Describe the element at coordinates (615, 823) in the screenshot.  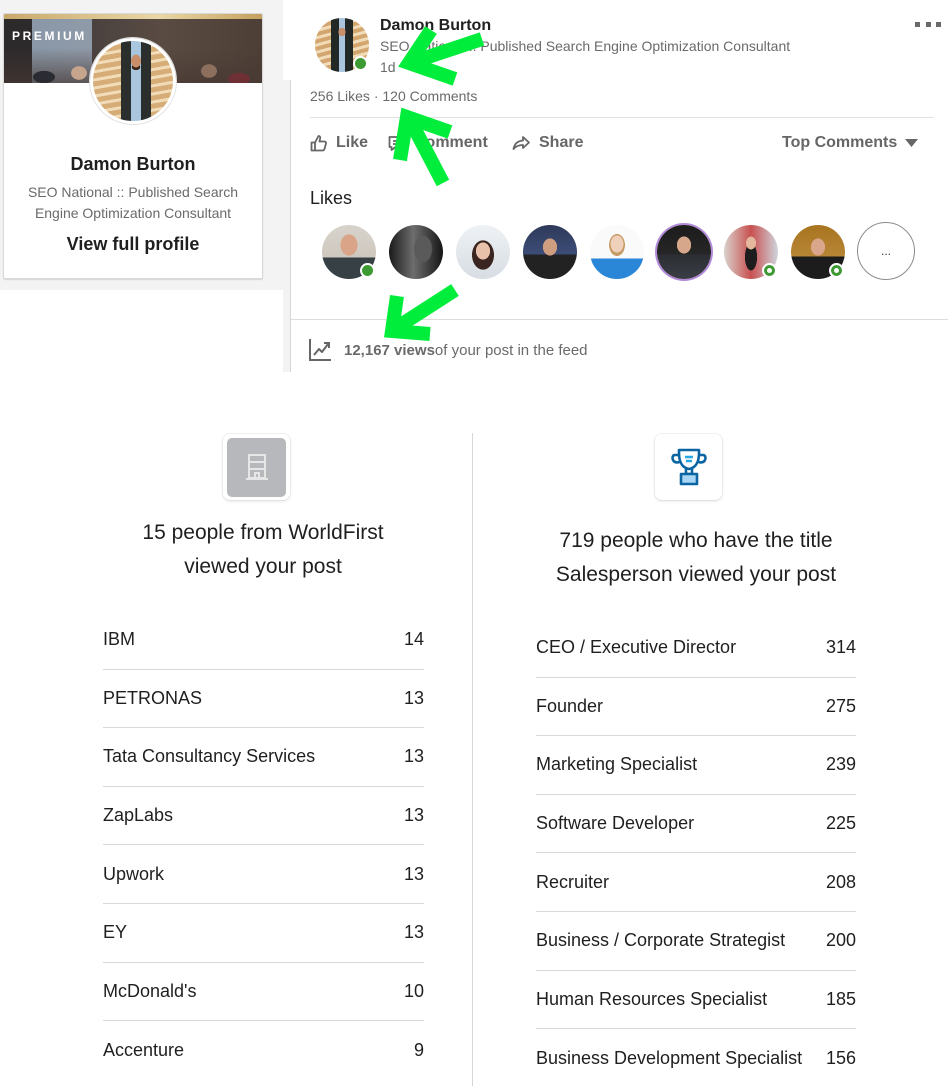
I see `job-title-name: Software Developer` at that location.